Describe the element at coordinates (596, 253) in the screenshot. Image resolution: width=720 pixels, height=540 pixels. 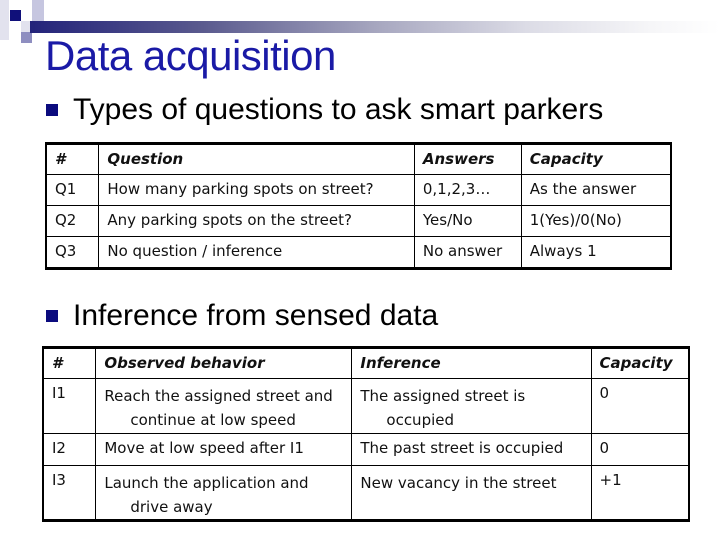
I see `cell-capacity: Always 1` at that location.